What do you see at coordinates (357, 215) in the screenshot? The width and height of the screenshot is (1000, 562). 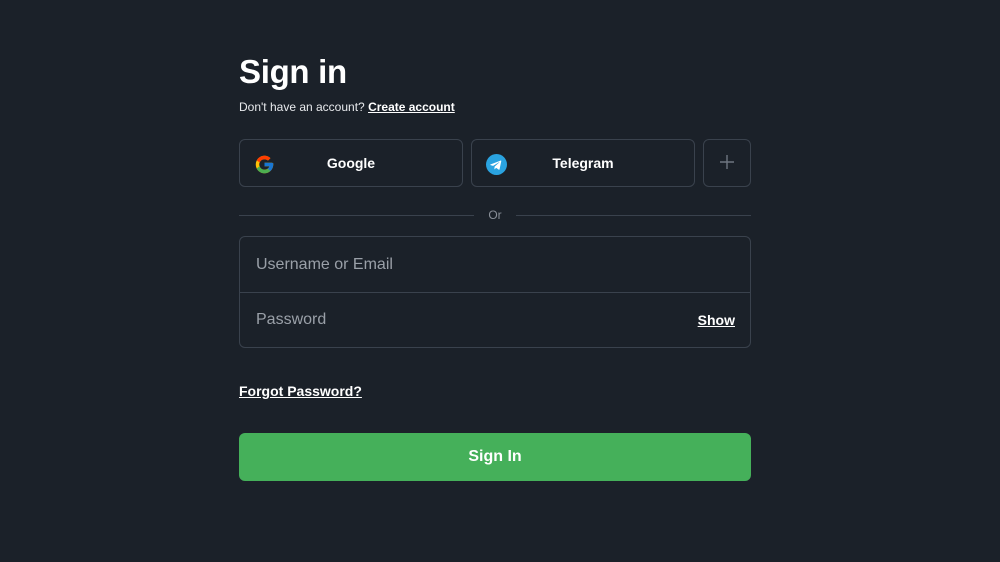 I see `divider-line-left` at bounding box center [357, 215].